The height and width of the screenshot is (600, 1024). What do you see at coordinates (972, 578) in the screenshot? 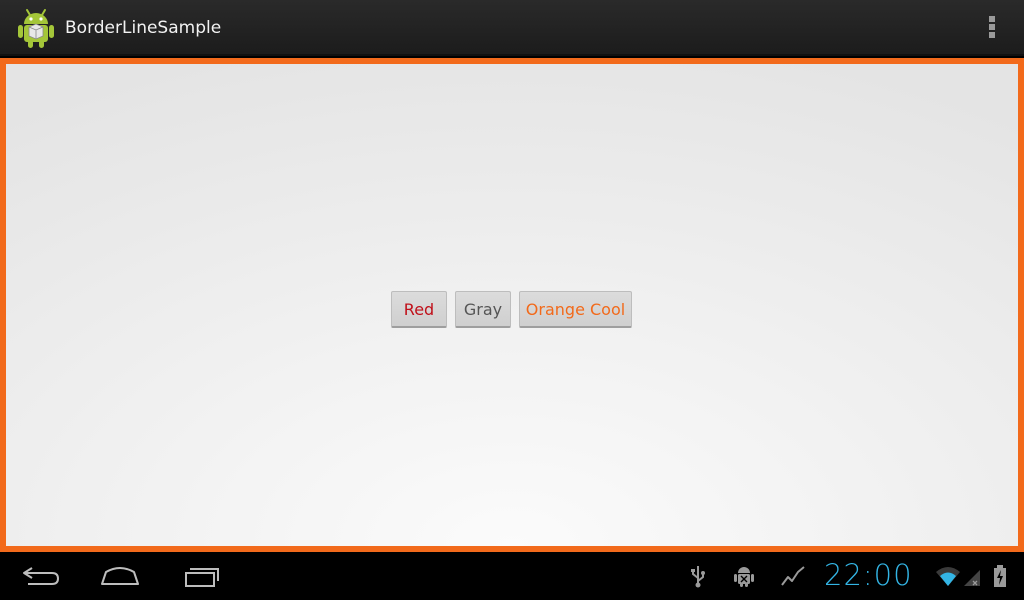
I see `signal-icon` at bounding box center [972, 578].